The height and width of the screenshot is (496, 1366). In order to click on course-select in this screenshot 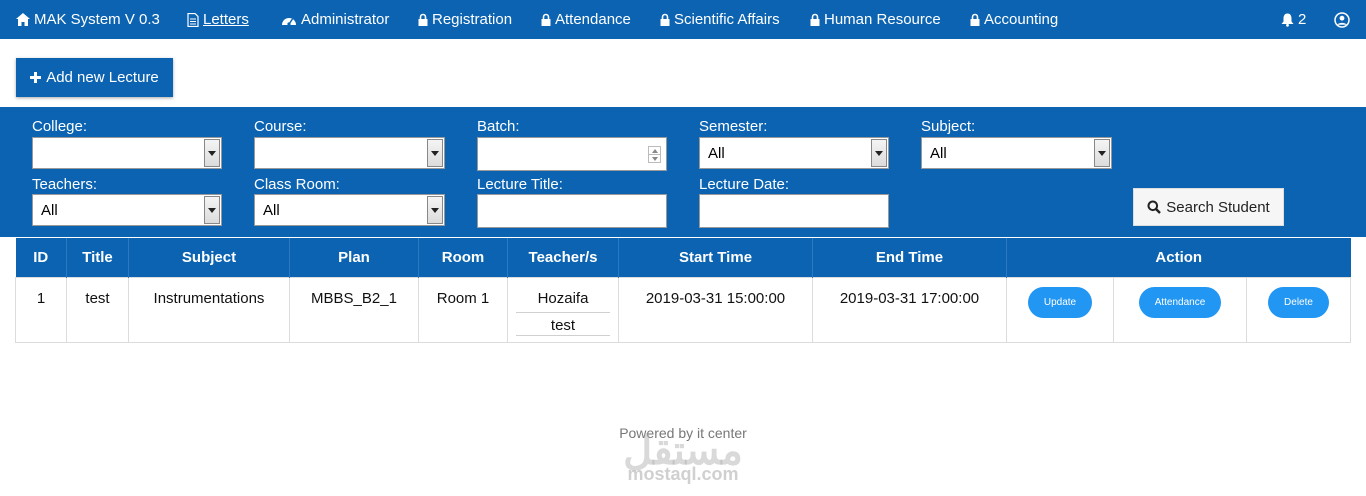, I will do `click(349, 153)`.